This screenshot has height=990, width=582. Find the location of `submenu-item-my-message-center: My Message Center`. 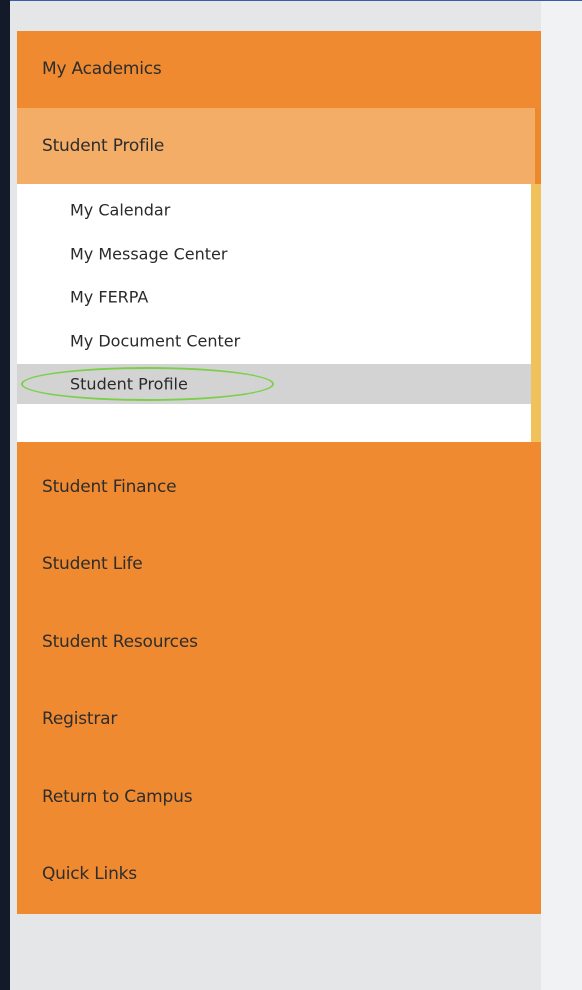

submenu-item-my-message-center: My Message Center is located at coordinates (274, 254).